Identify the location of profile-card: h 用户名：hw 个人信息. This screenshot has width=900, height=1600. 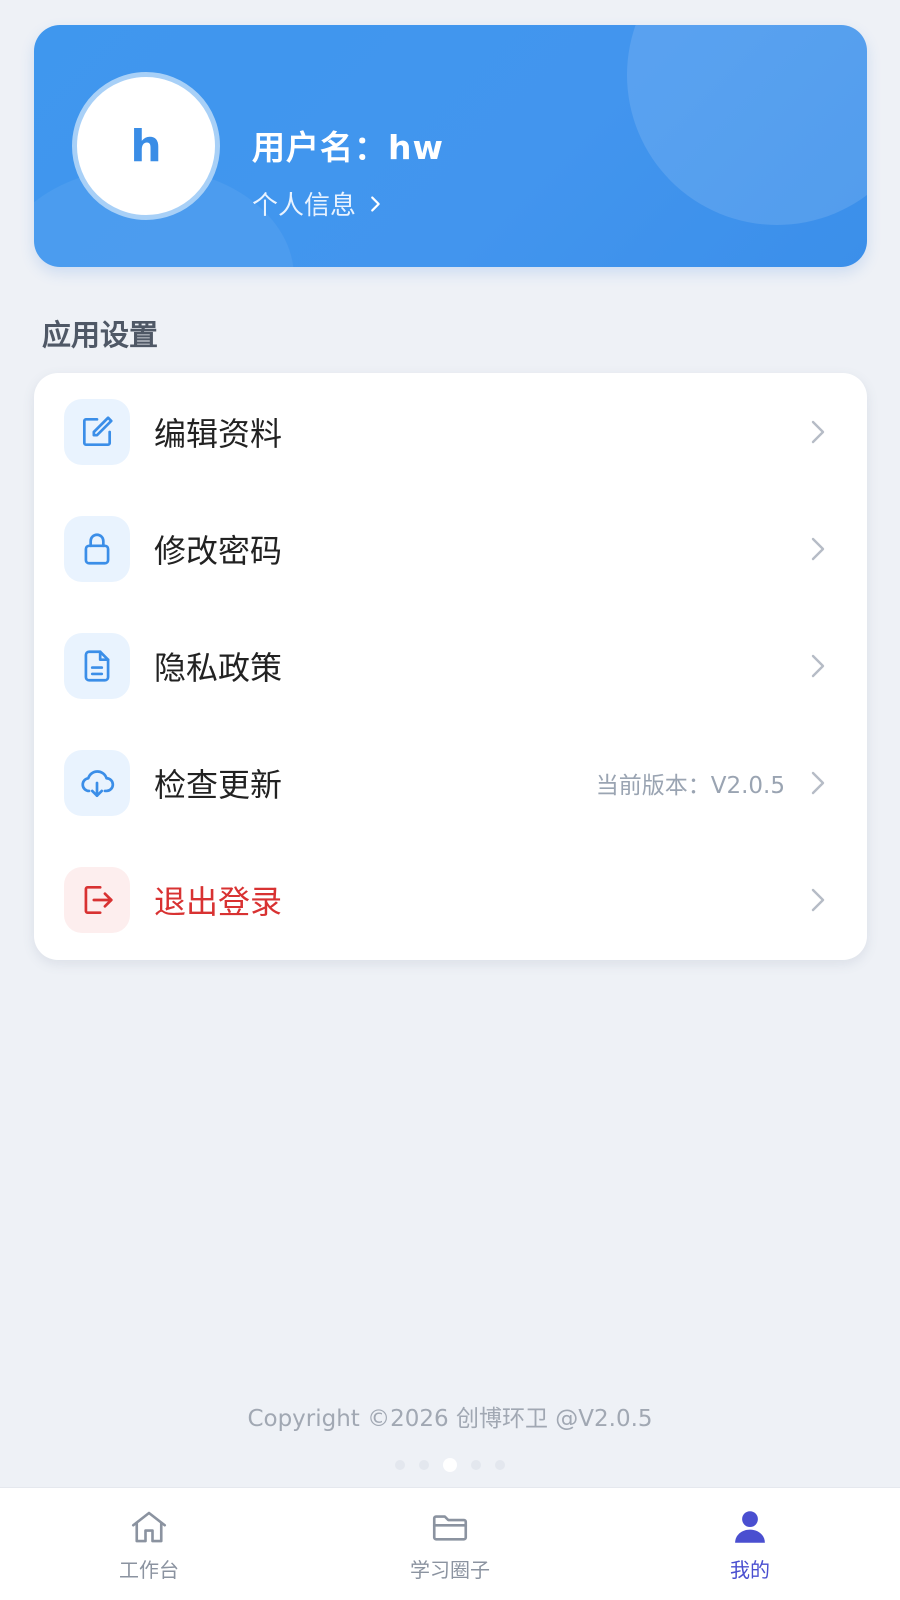
(450, 146).